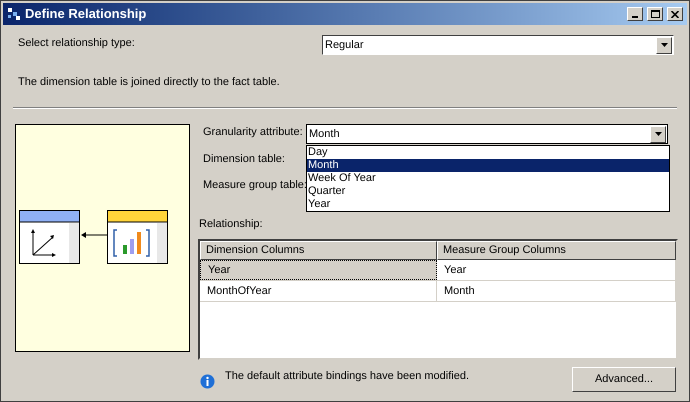  What do you see at coordinates (318, 291) in the screenshot?
I see `table-cell: MonthOfYear` at bounding box center [318, 291].